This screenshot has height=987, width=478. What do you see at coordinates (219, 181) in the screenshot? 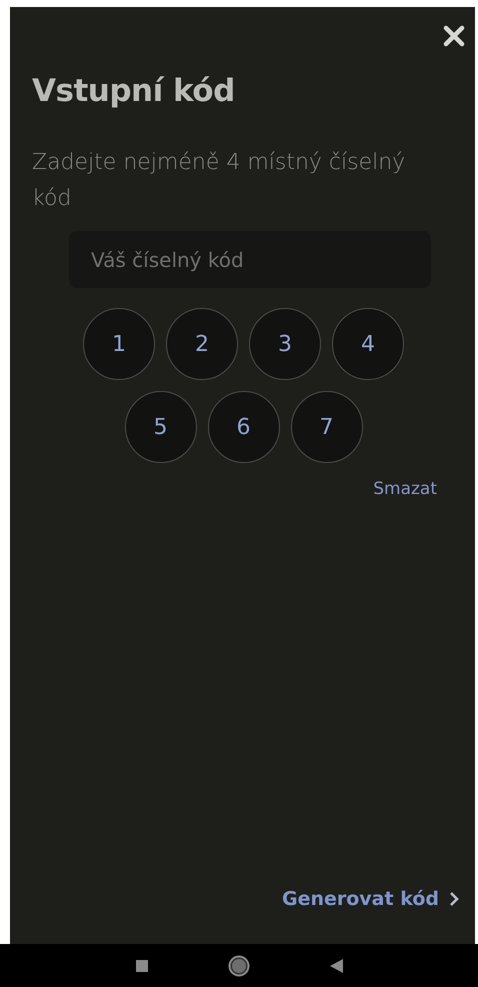
I see `instructions-text: Zadejte nejméně 4 místný číselný kód` at bounding box center [219, 181].